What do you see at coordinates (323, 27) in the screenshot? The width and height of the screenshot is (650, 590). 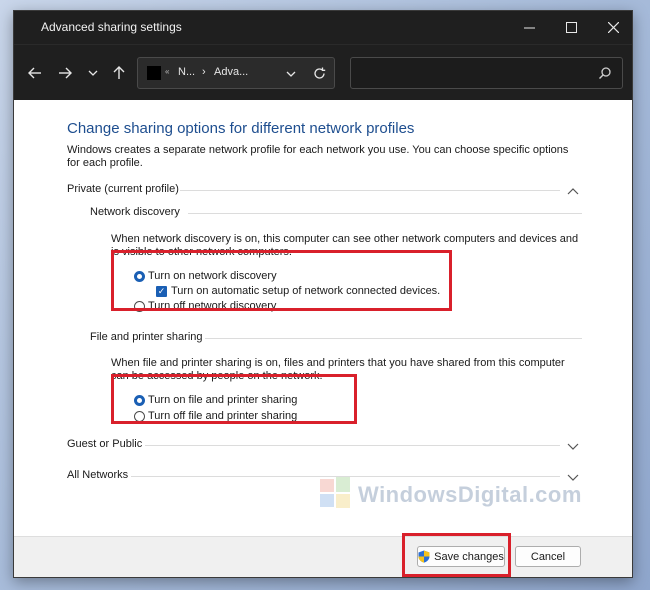 I see `title-bar: Advanced sharing settings` at bounding box center [323, 27].